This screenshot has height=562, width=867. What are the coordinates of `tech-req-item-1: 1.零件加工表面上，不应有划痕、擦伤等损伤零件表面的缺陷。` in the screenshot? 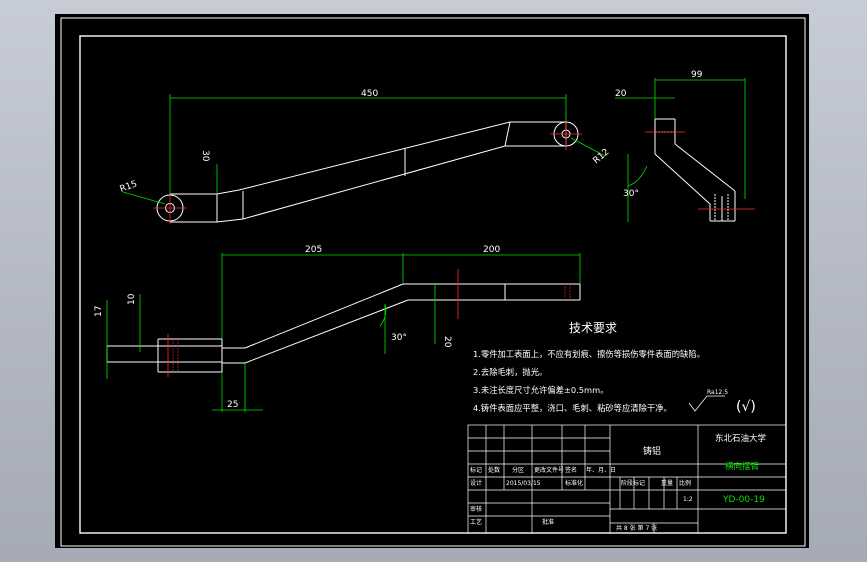 It's located at (589, 354).